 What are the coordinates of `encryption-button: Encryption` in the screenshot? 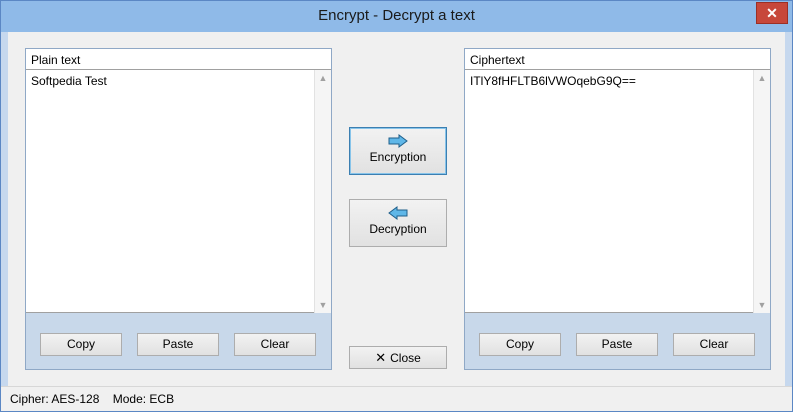 It's located at (398, 151).